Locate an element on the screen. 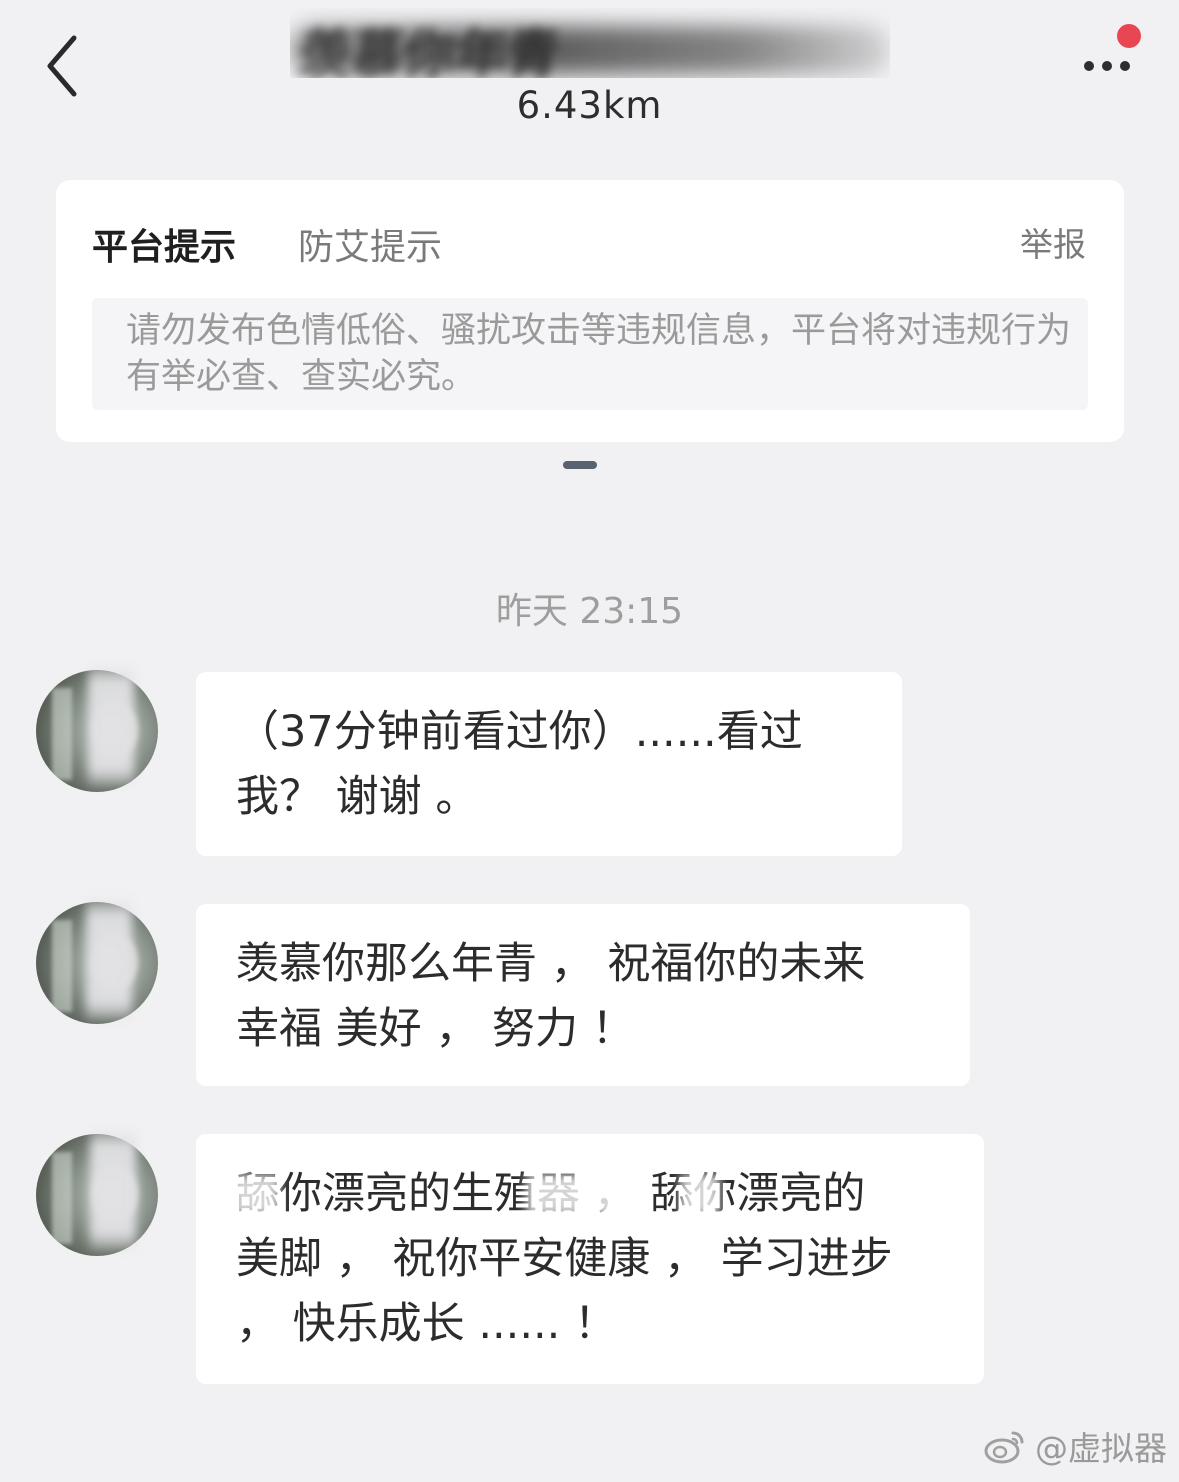  title-redaction is located at coordinates (590, 50).